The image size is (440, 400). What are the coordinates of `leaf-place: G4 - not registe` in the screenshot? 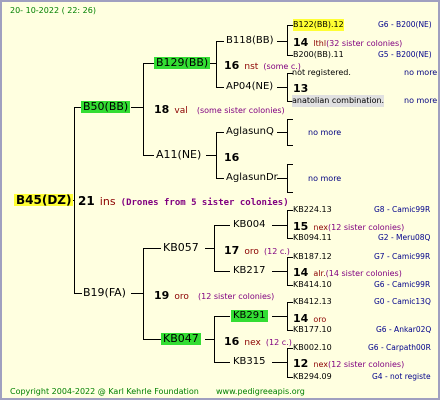 It's located at (401, 376).